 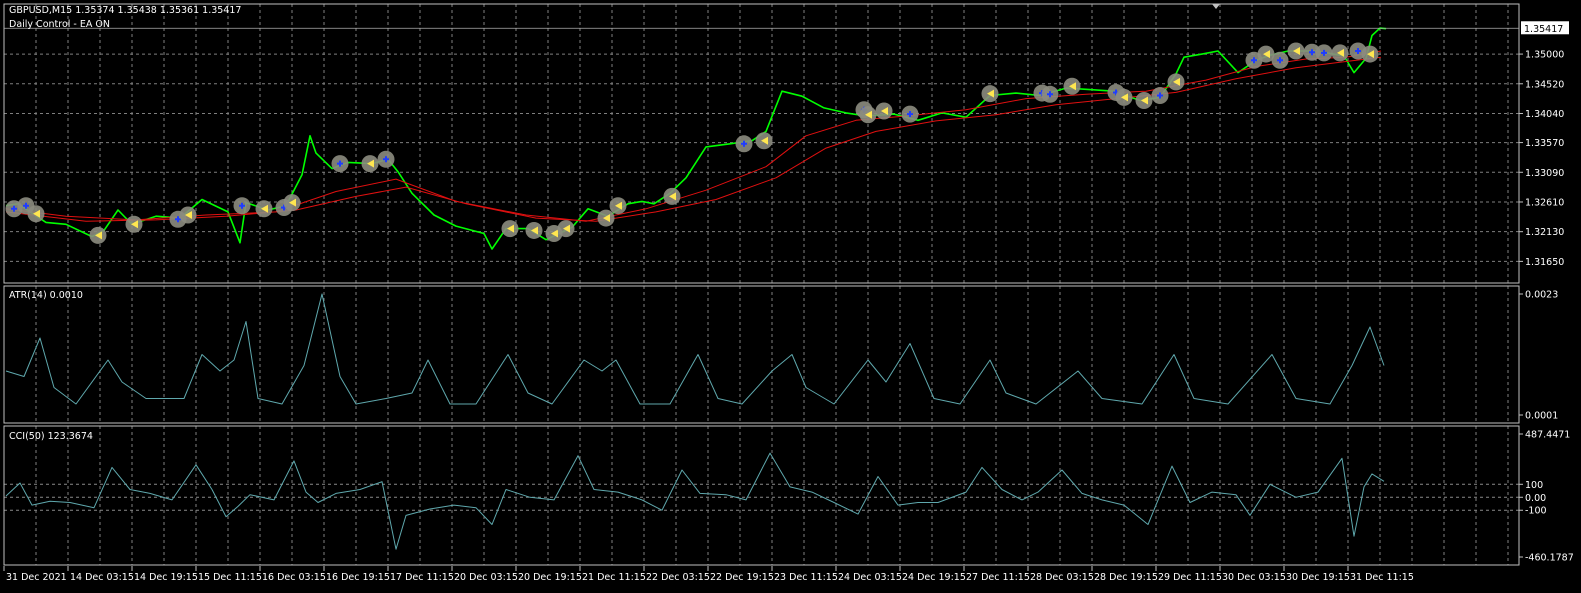 I want to click on time-tick-label: 20 Dec 19:15, so click(x=550, y=577).